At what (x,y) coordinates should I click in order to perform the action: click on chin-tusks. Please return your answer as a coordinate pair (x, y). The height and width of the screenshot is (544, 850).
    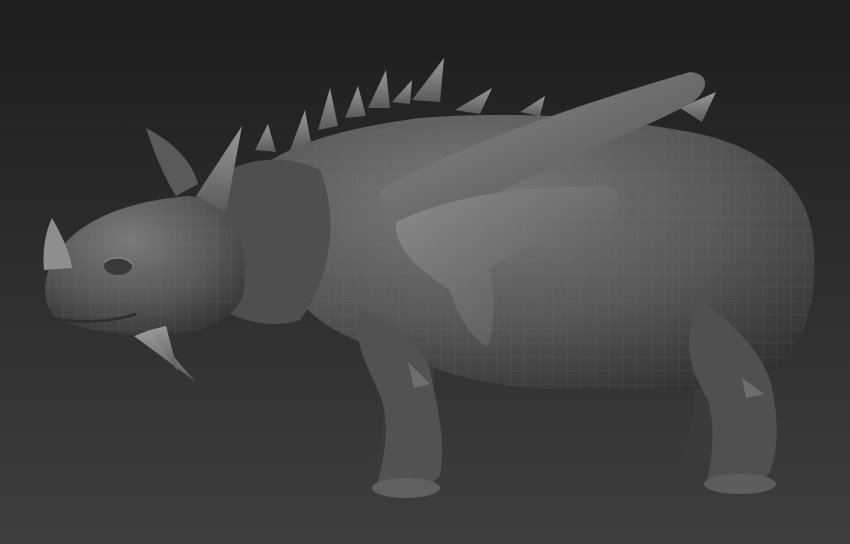
    Looking at the image, I should click on (165, 354).